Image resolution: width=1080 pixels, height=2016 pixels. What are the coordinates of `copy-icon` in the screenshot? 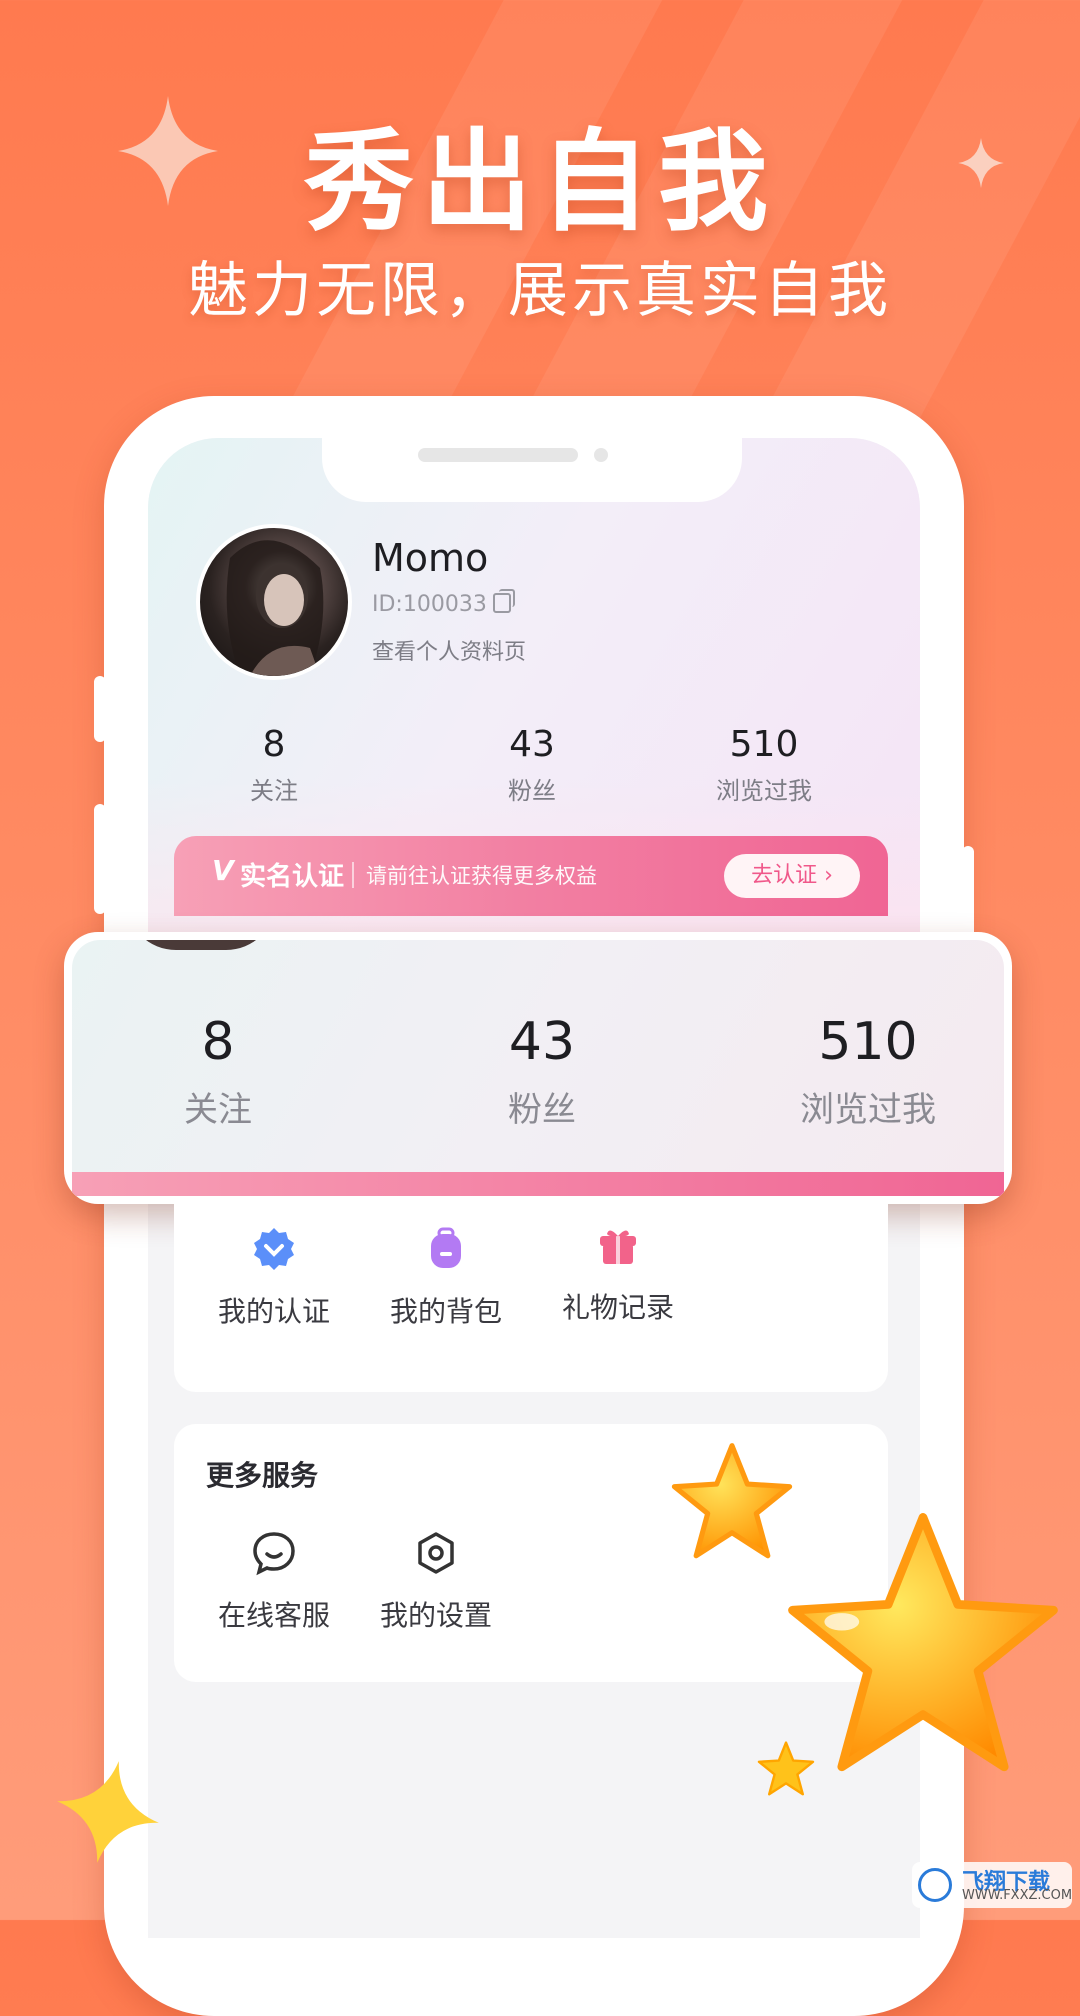 It's located at (503, 601).